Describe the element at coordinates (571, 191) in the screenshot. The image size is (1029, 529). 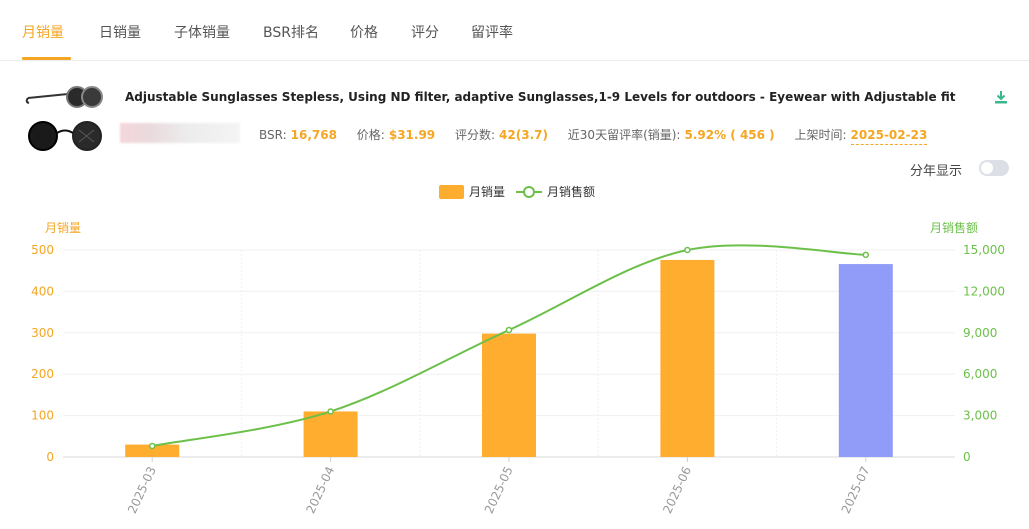
I see `legend-label-line: 月销售额` at that location.